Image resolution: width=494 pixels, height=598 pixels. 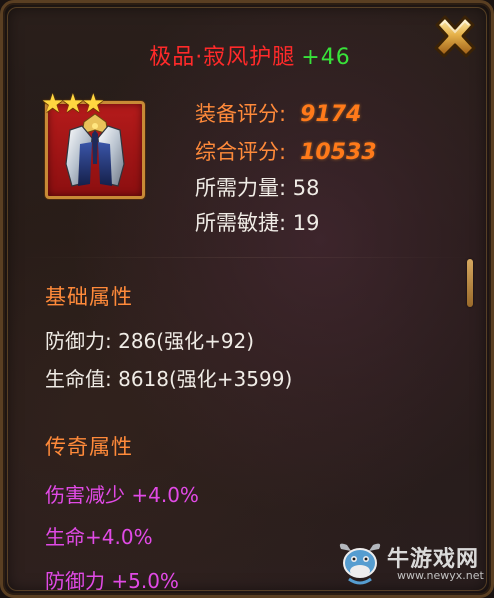 What do you see at coordinates (360, 564) in the screenshot?
I see `cow-logo-icon` at bounding box center [360, 564].